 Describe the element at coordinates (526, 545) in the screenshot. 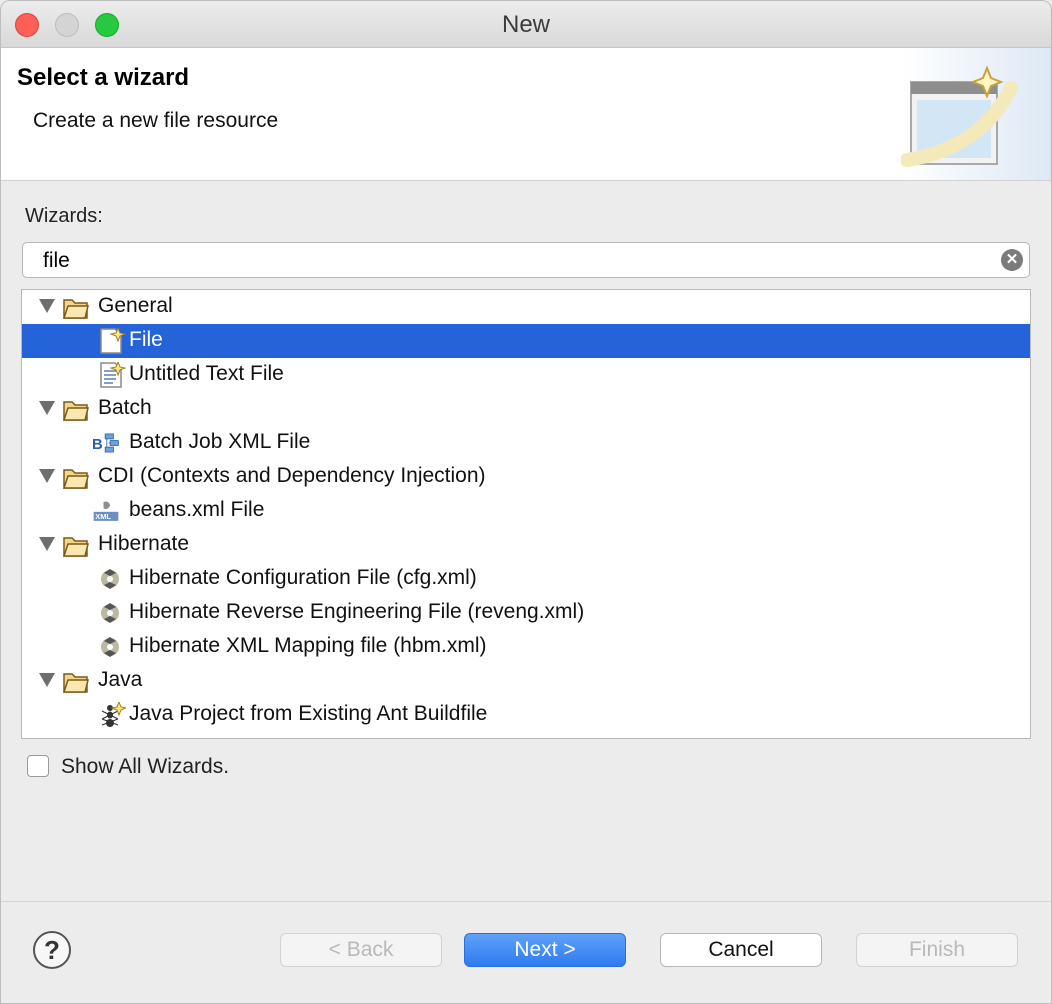

I see `tree-category-hibernate: Hibernate` at that location.